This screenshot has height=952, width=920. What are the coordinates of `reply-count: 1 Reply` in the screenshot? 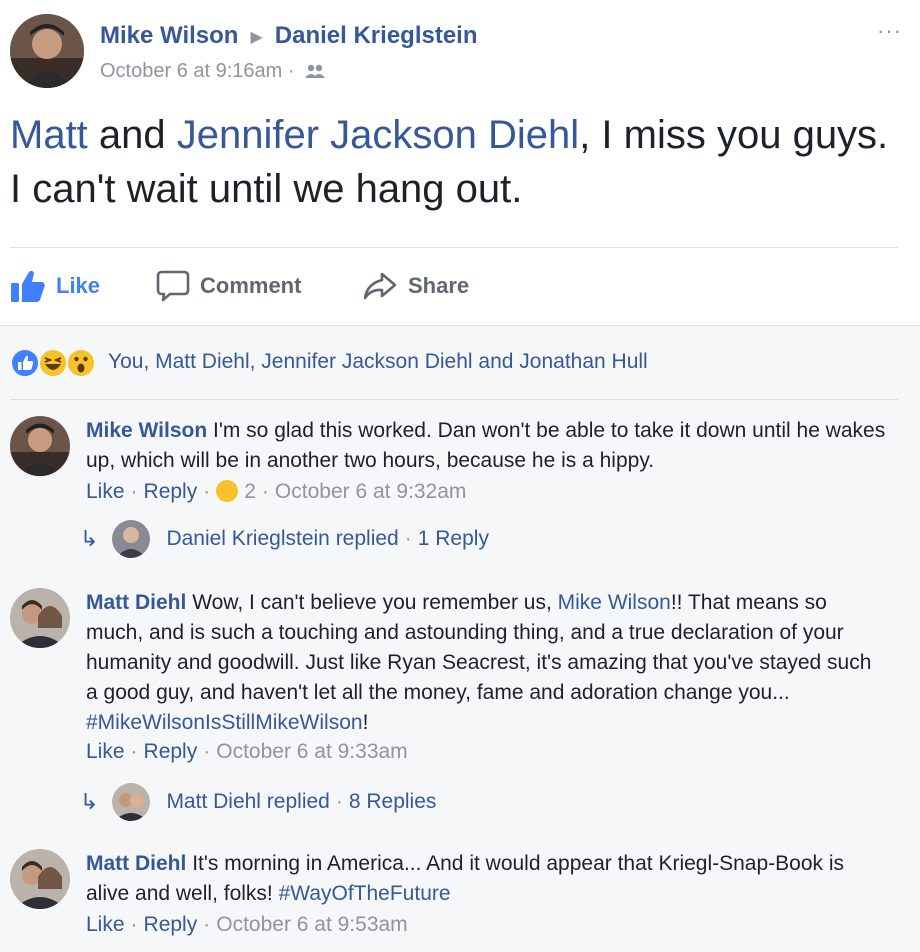 It's located at (453, 538).